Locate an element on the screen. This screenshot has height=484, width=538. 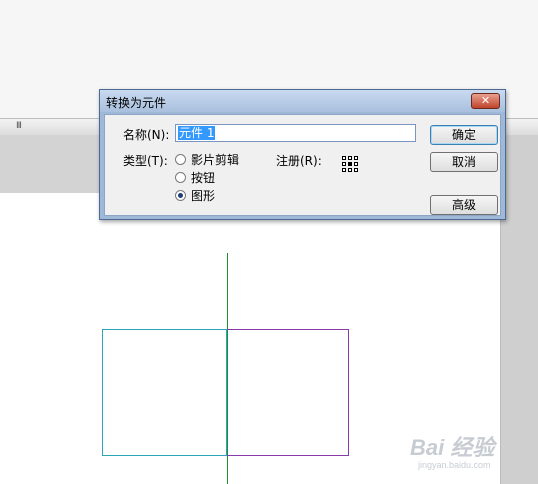
radio-movieclip is located at coordinates (180, 159).